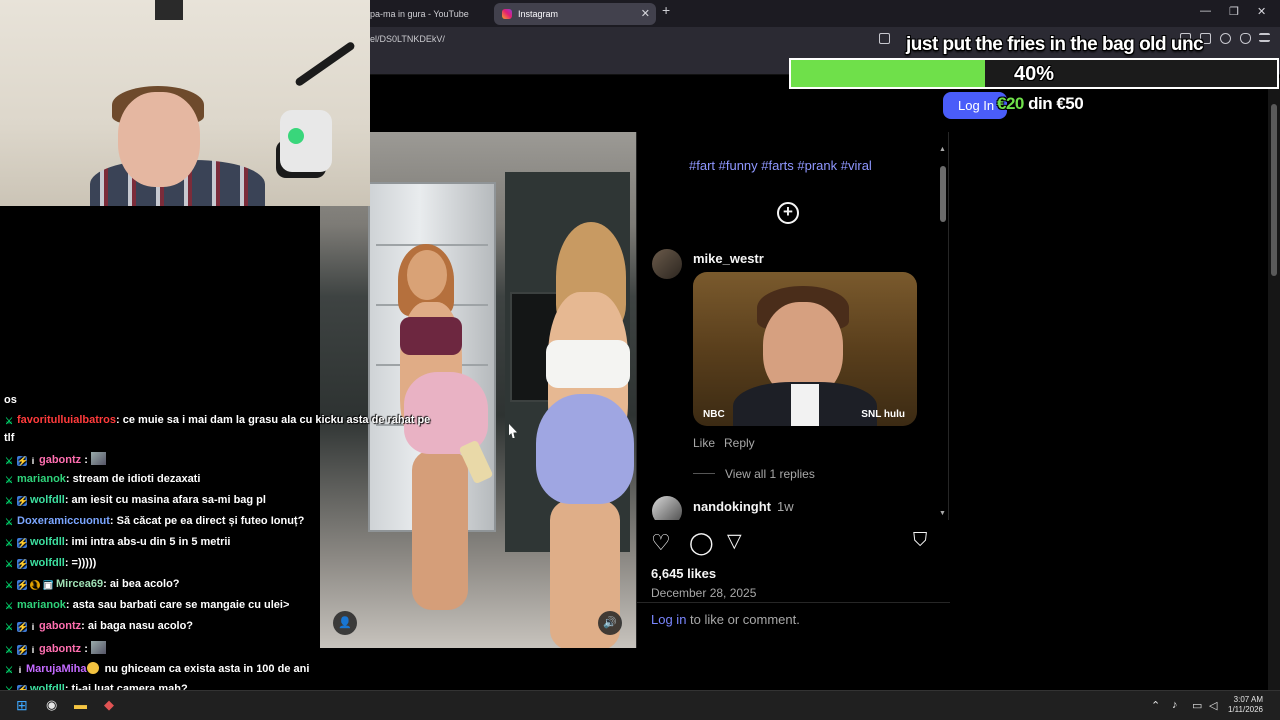  I want to click on comment-icon: ◯, so click(701, 543).